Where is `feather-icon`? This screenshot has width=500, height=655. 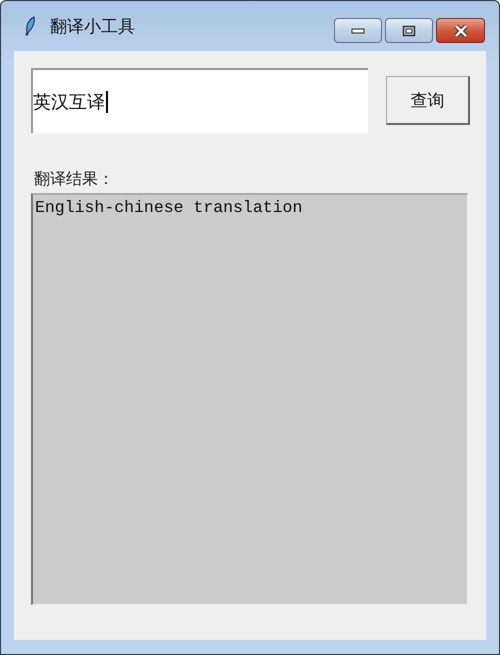
feather-icon is located at coordinates (30, 26).